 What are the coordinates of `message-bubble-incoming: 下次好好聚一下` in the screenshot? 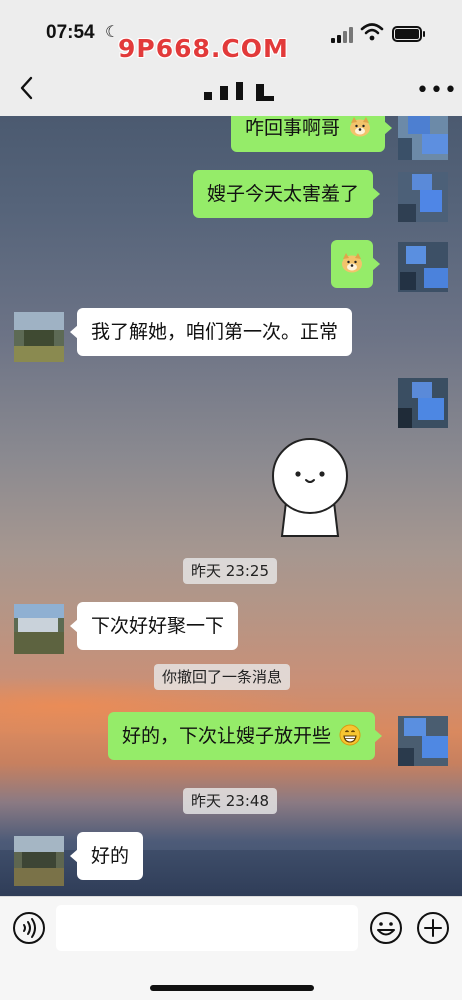 It's located at (154, 626).